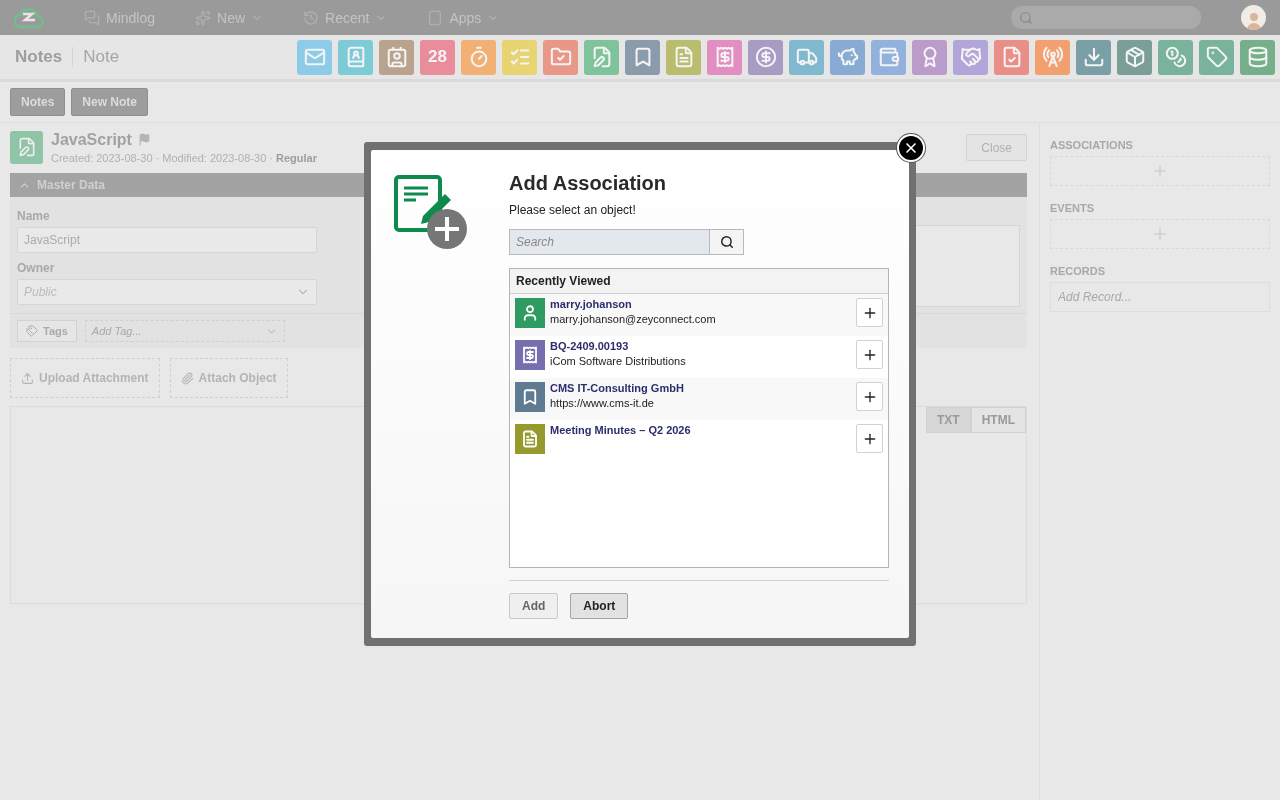 The width and height of the screenshot is (1280, 800). I want to click on dialog-title: Add Association, so click(588, 183).